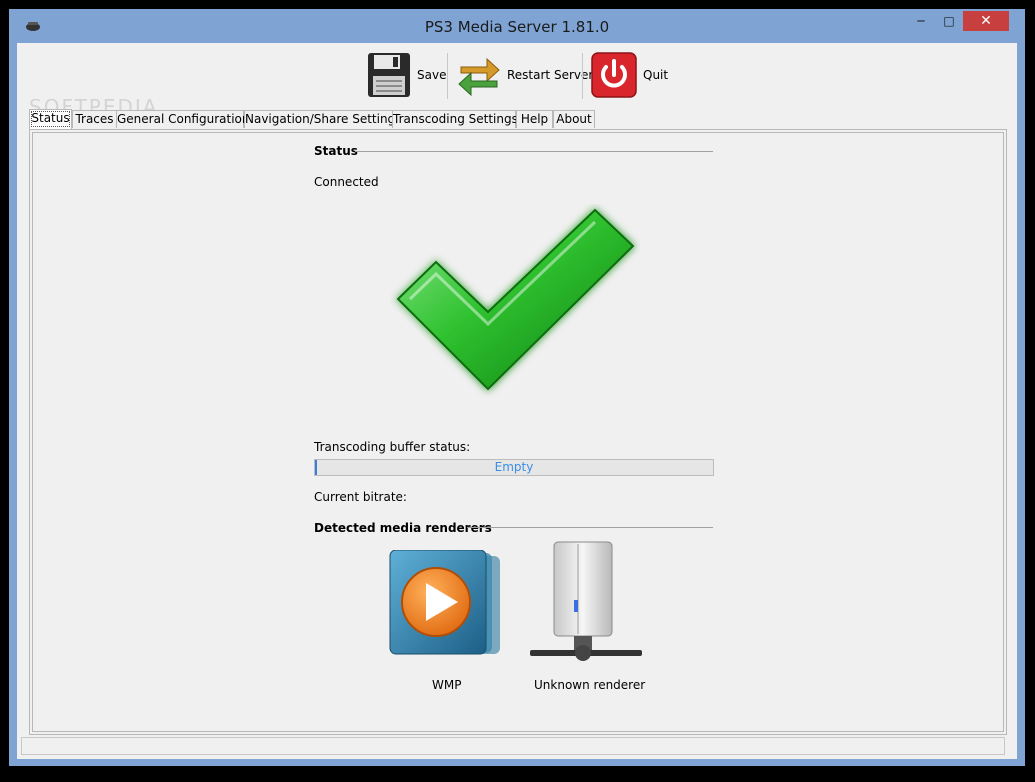 This screenshot has width=1035, height=782. What do you see at coordinates (513, 746) in the screenshot?
I see `status-bar-field` at bounding box center [513, 746].